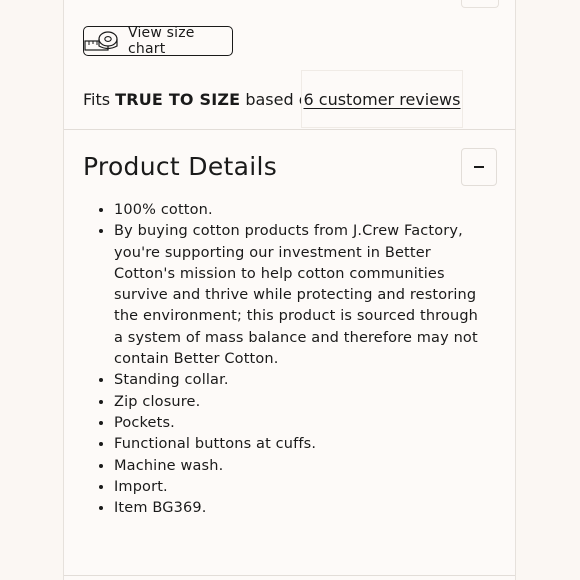  I want to click on minus-icon, so click(479, 167).